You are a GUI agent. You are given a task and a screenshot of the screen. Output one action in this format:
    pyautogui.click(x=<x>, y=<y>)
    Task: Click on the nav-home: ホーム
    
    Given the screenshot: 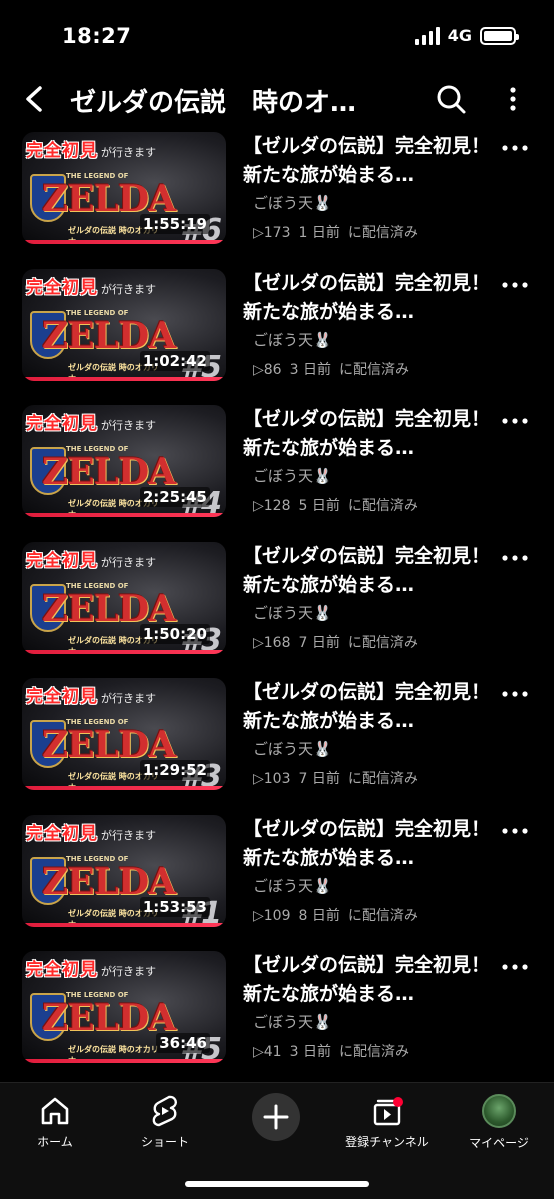 What is the action you would take?
    pyautogui.click(x=55, y=1121)
    